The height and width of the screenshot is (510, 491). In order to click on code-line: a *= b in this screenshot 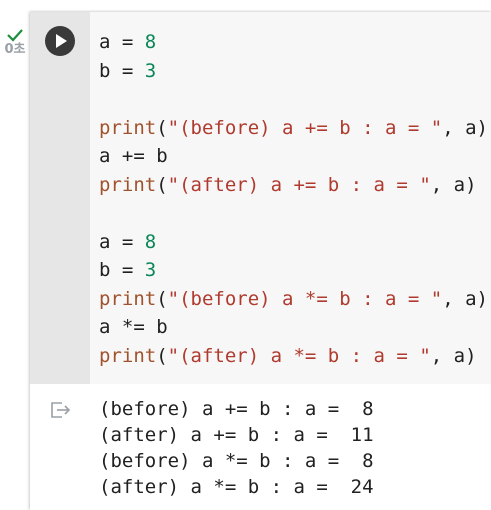, I will do `click(293, 327)`.